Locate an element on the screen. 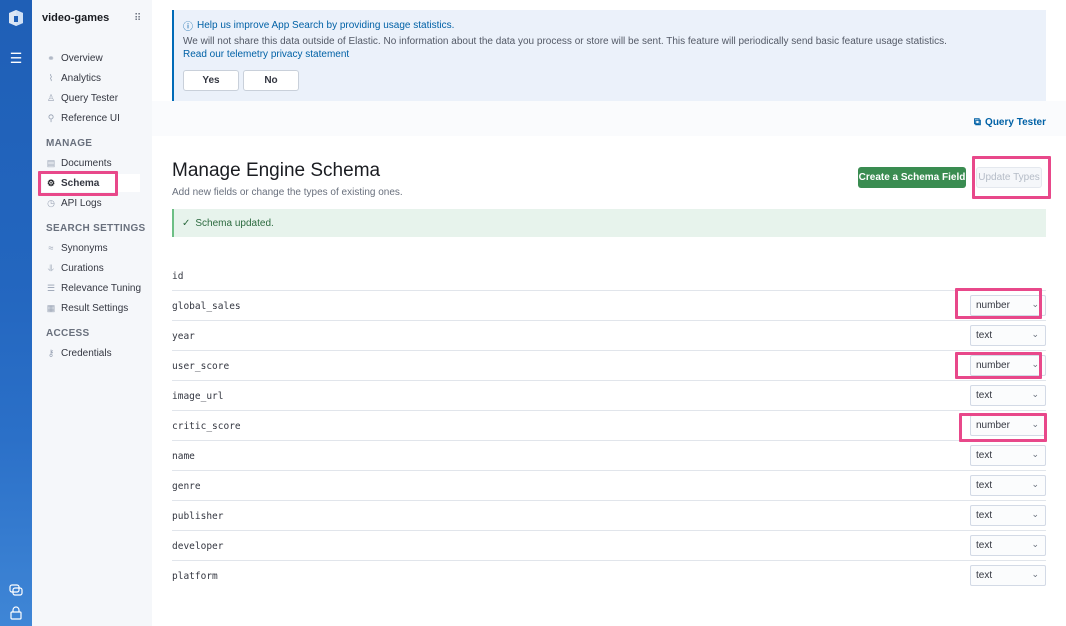 The height and width of the screenshot is (626, 1066). nav-label: Curations is located at coordinates (82, 268).